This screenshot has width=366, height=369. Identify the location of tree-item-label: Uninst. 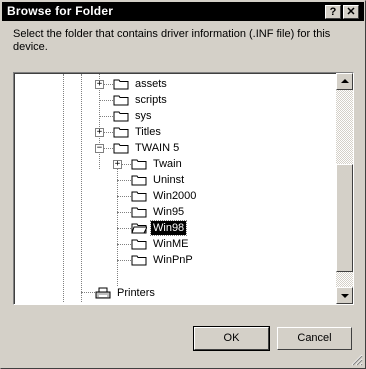
(169, 180).